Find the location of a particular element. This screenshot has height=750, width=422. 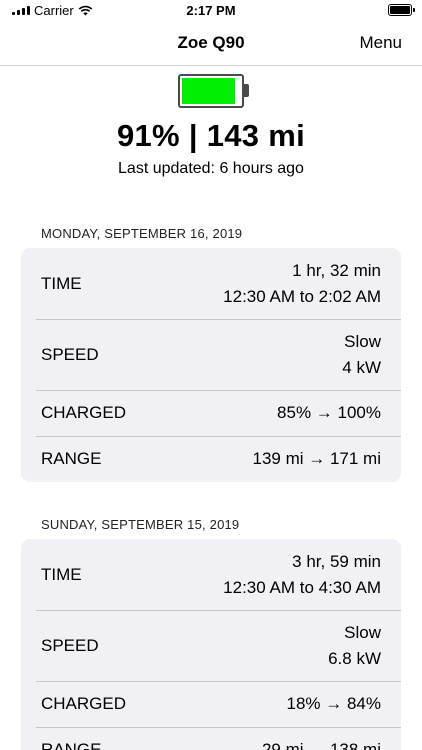

session-date-header: MONDAY, SEPTEMBER 16, 2019 is located at coordinates (142, 233).